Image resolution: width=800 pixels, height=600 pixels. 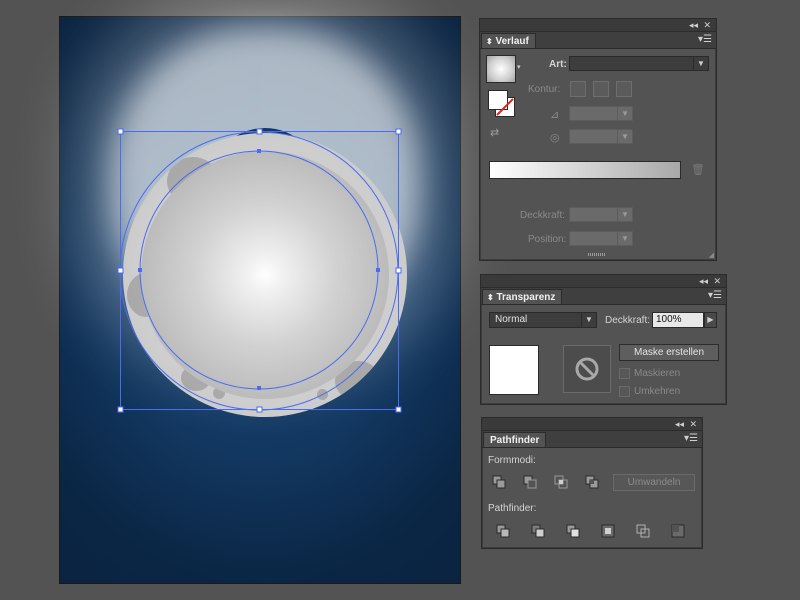 I want to click on opacity-field: ▼, so click(x=601, y=214).